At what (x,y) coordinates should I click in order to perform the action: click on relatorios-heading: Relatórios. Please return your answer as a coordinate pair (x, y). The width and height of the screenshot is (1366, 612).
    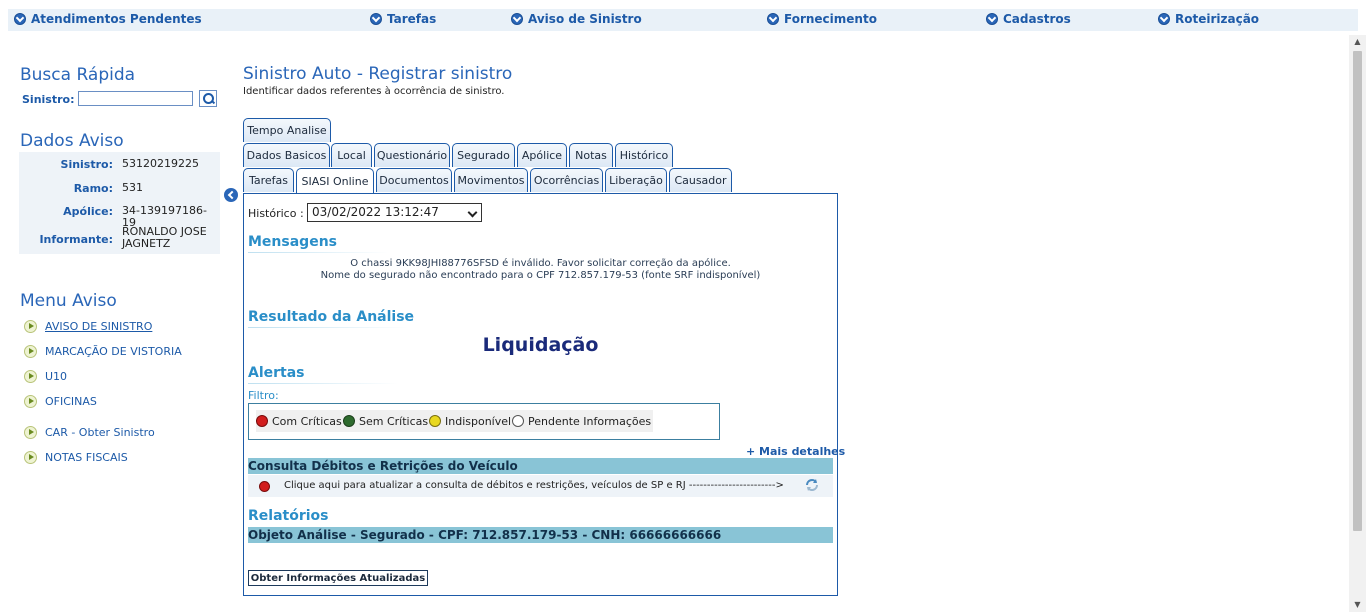
    Looking at the image, I should click on (288, 516).